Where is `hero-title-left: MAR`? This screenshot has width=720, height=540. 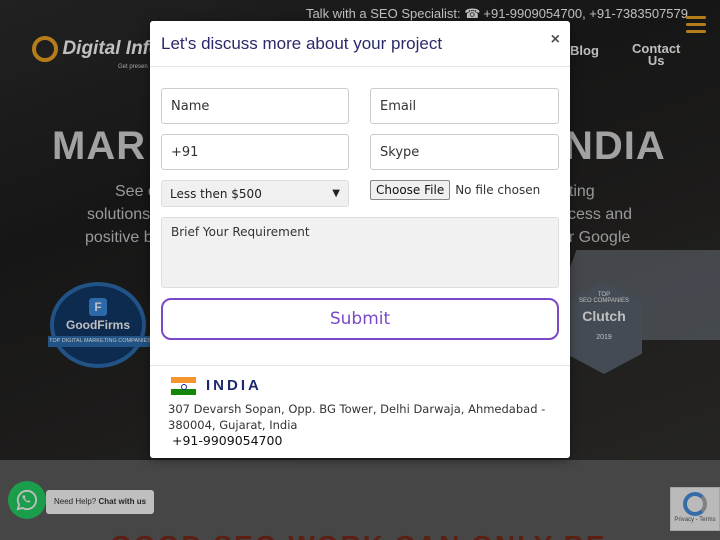 hero-title-left: MAR is located at coordinates (99, 146).